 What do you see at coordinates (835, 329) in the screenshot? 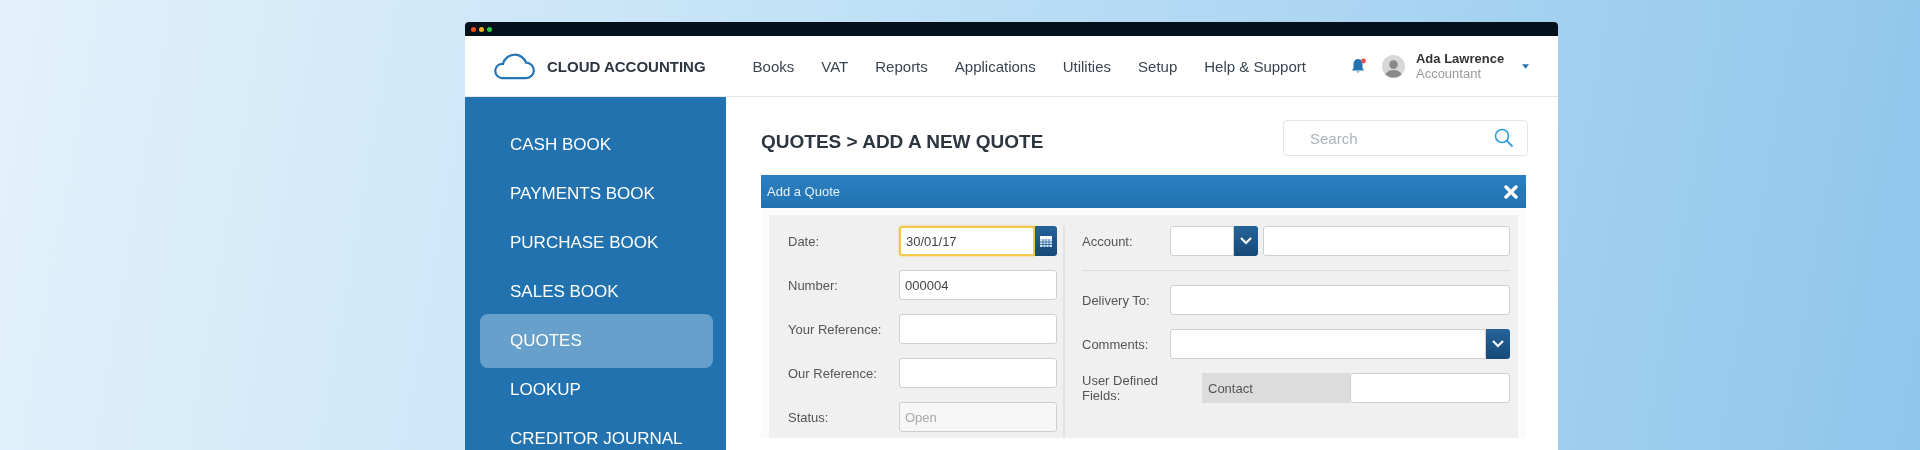
I see `field-label: Your Reference:` at bounding box center [835, 329].